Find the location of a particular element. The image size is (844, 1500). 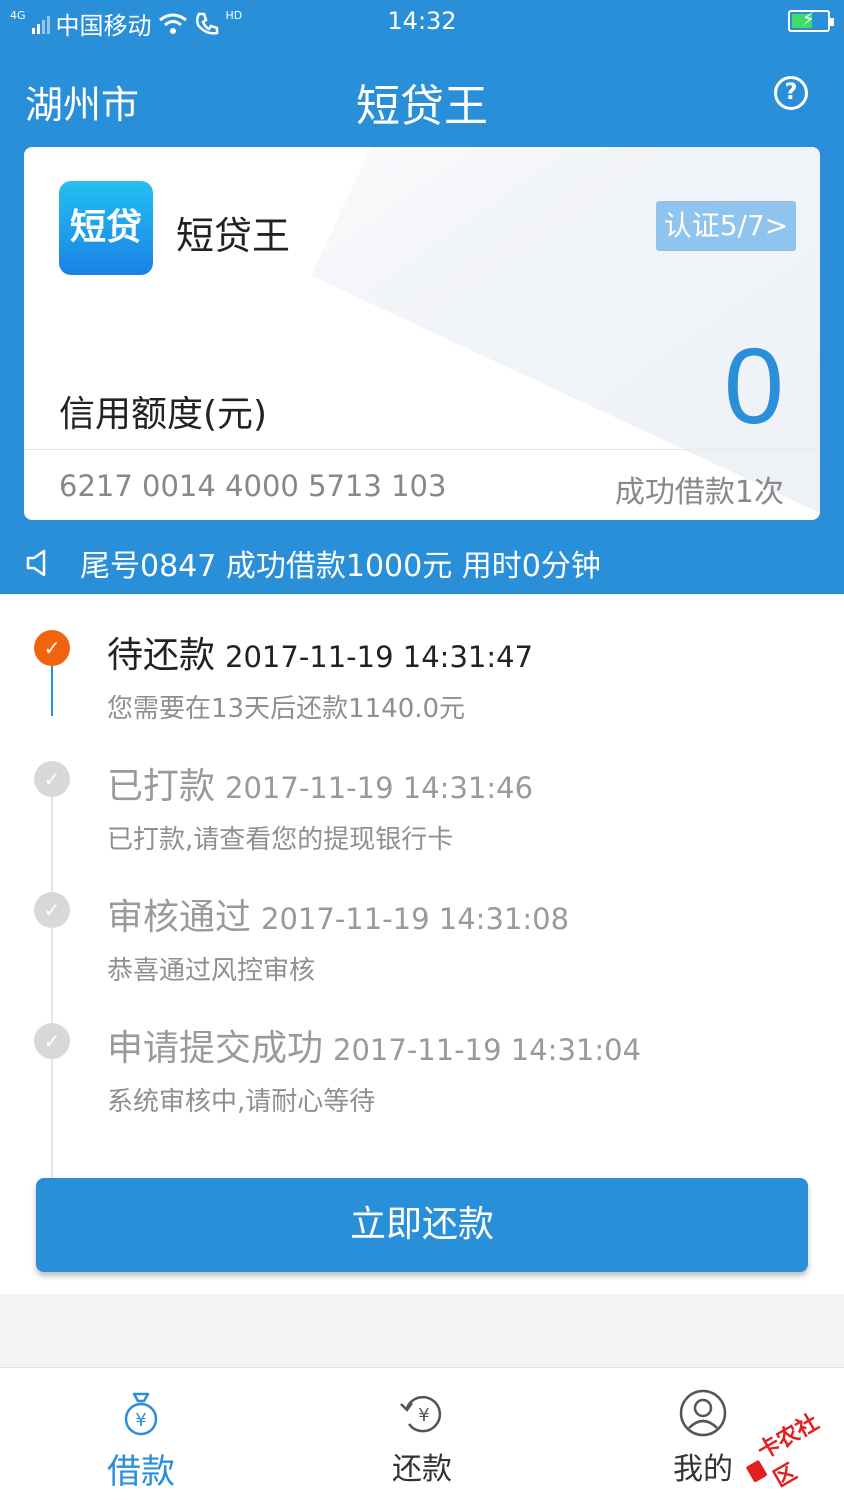

status-time: 14:32 is located at coordinates (422, 21).